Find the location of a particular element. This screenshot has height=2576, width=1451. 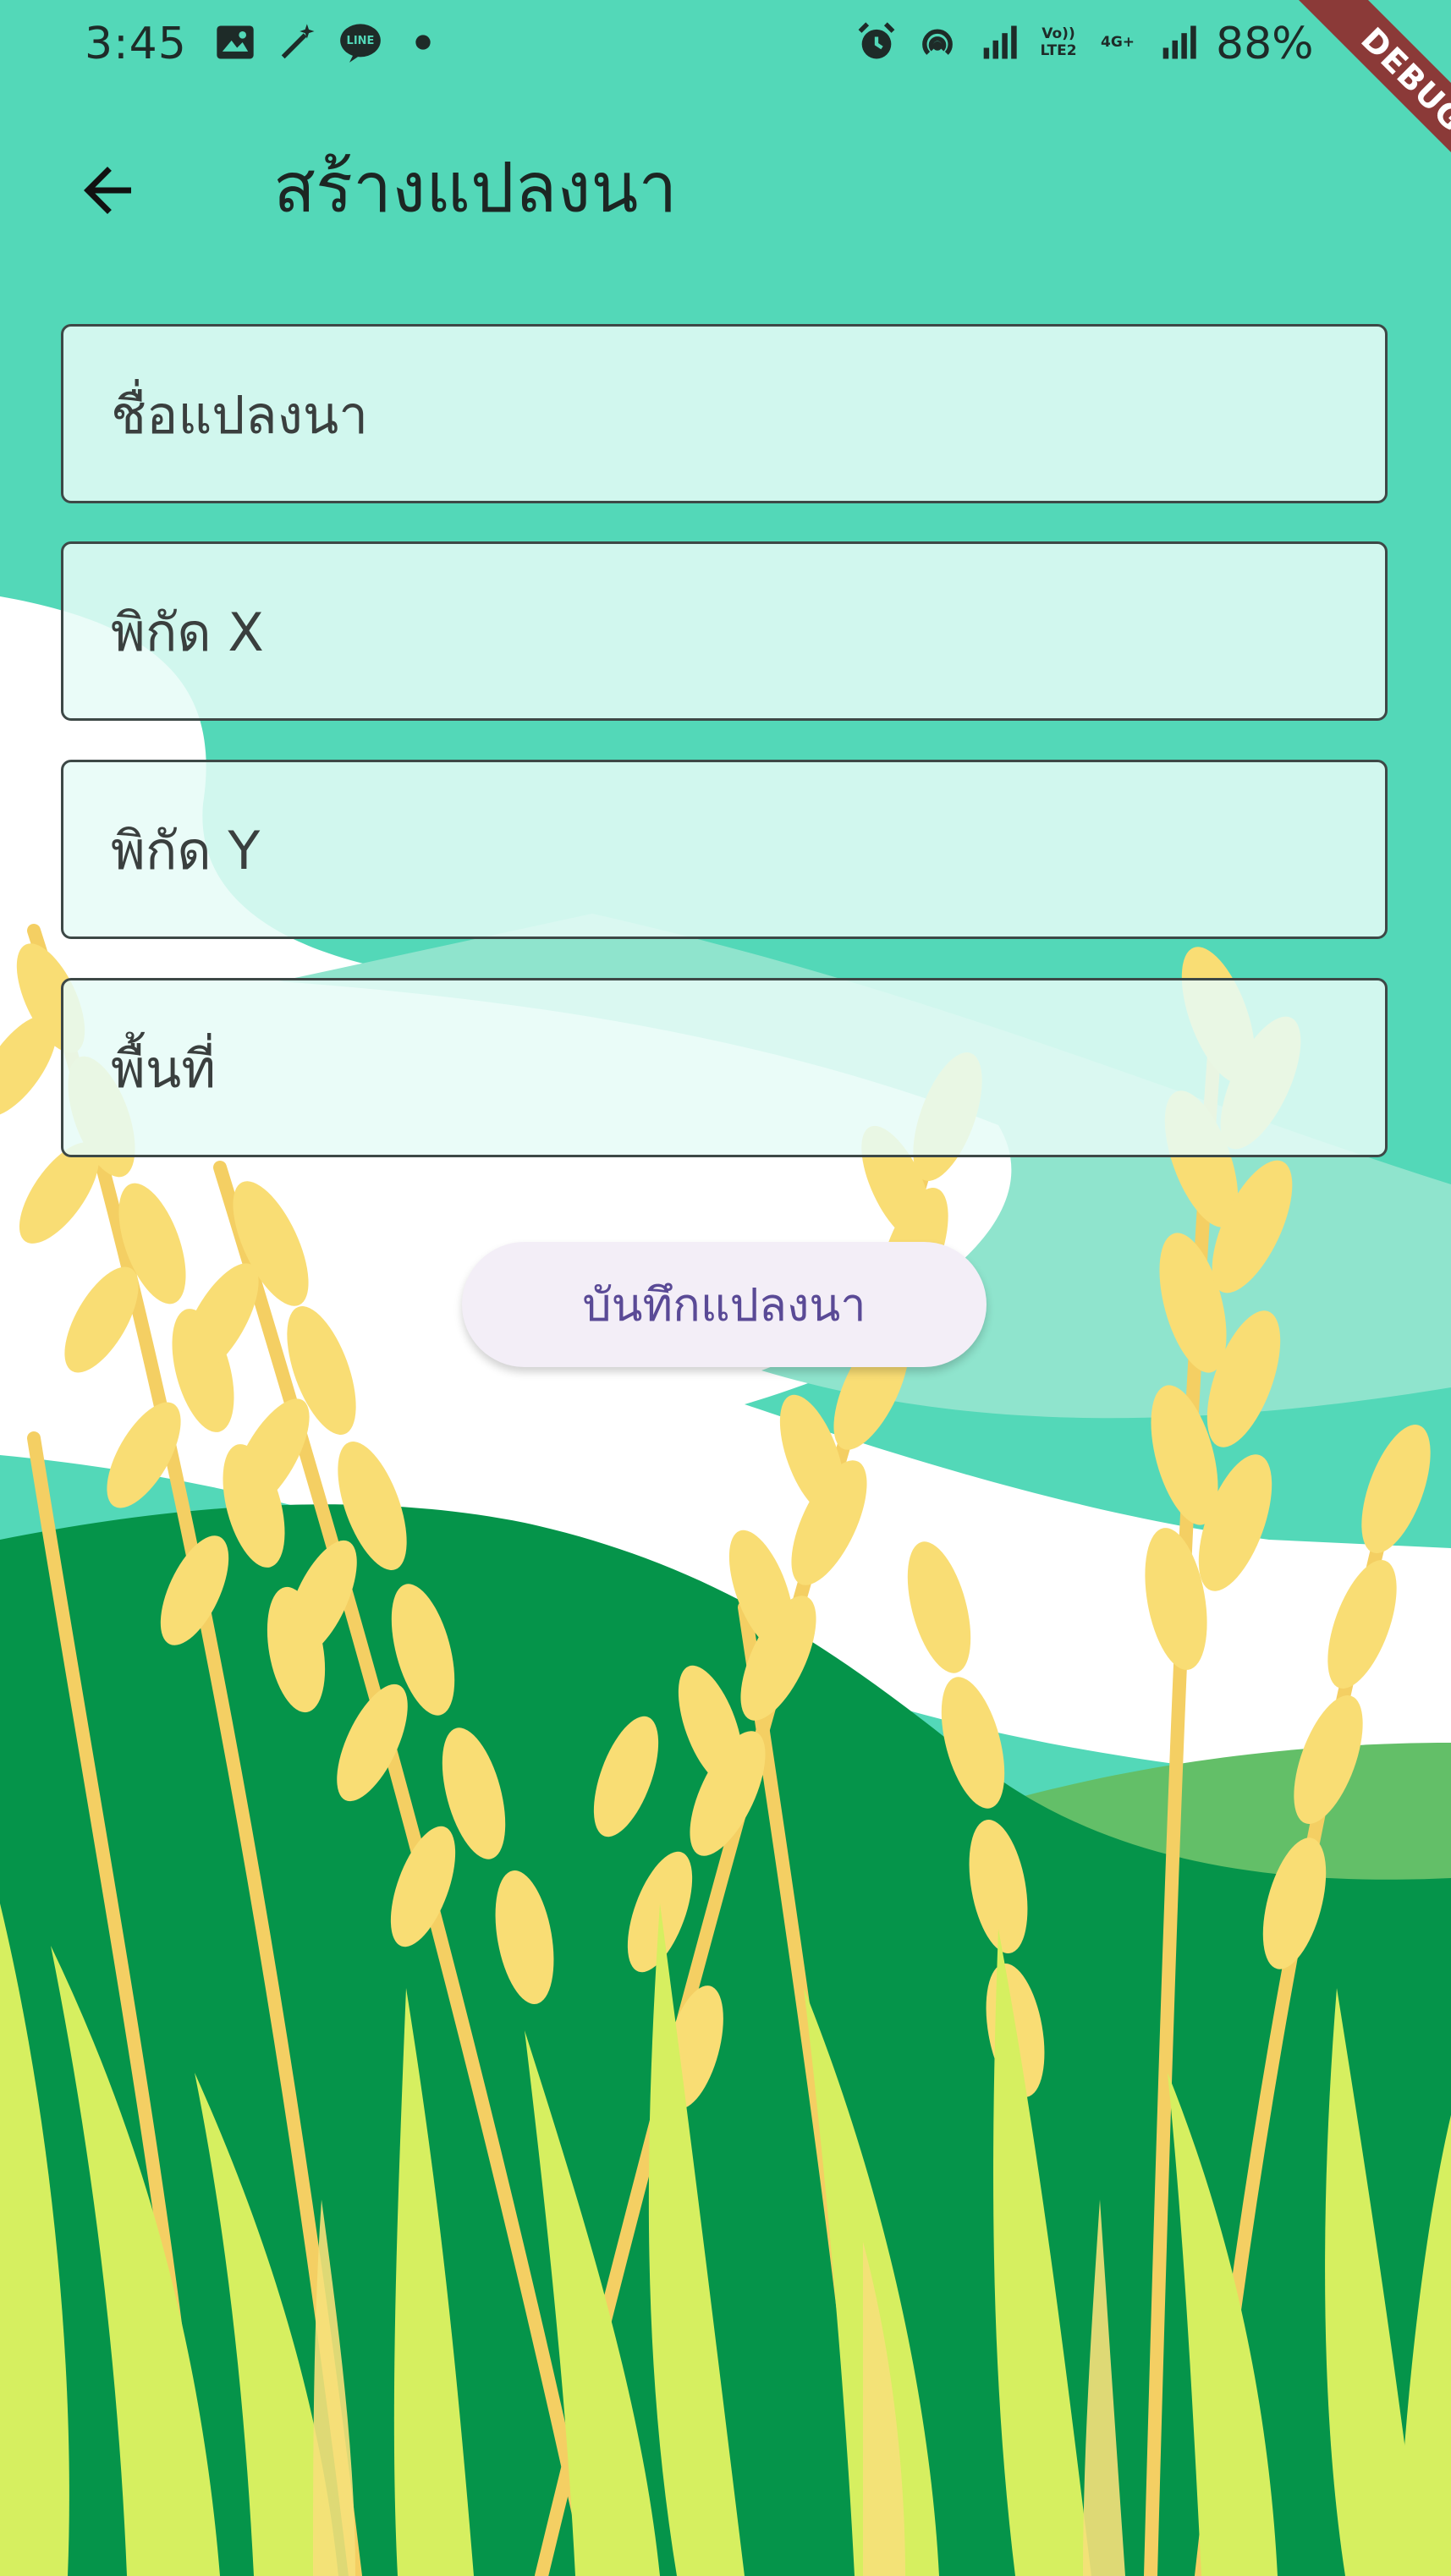

line-app-icon: LINE is located at coordinates (360, 43).